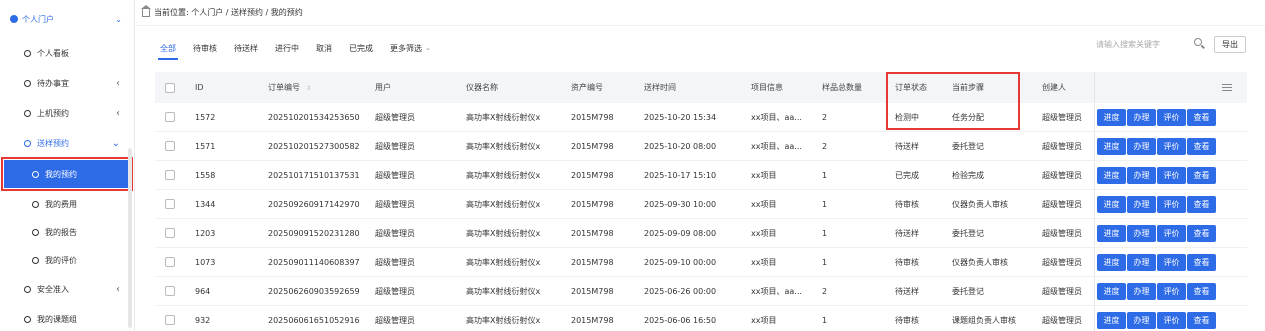 The width and height of the screenshot is (1265, 331). What do you see at coordinates (67, 19) in the screenshot?
I see `sidebar-group-personal-portal: 个人门户 ⌄` at bounding box center [67, 19].